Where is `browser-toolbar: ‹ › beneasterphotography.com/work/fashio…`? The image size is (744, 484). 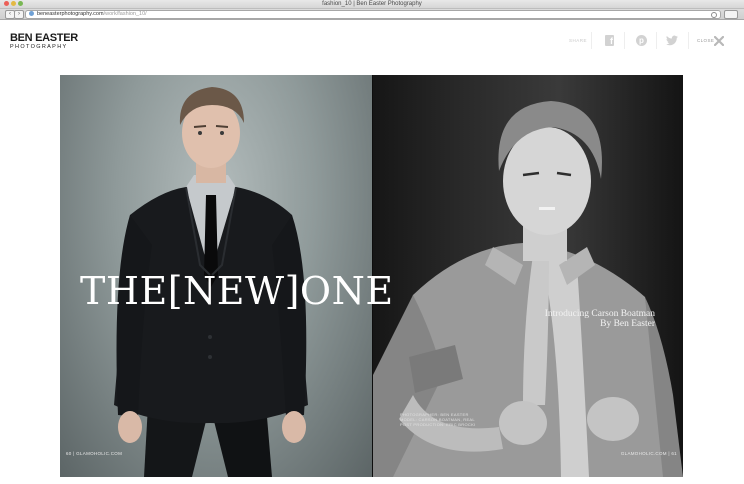 browser-toolbar: ‹ › beneasterphotography.com/work/fashio… is located at coordinates (372, 14).